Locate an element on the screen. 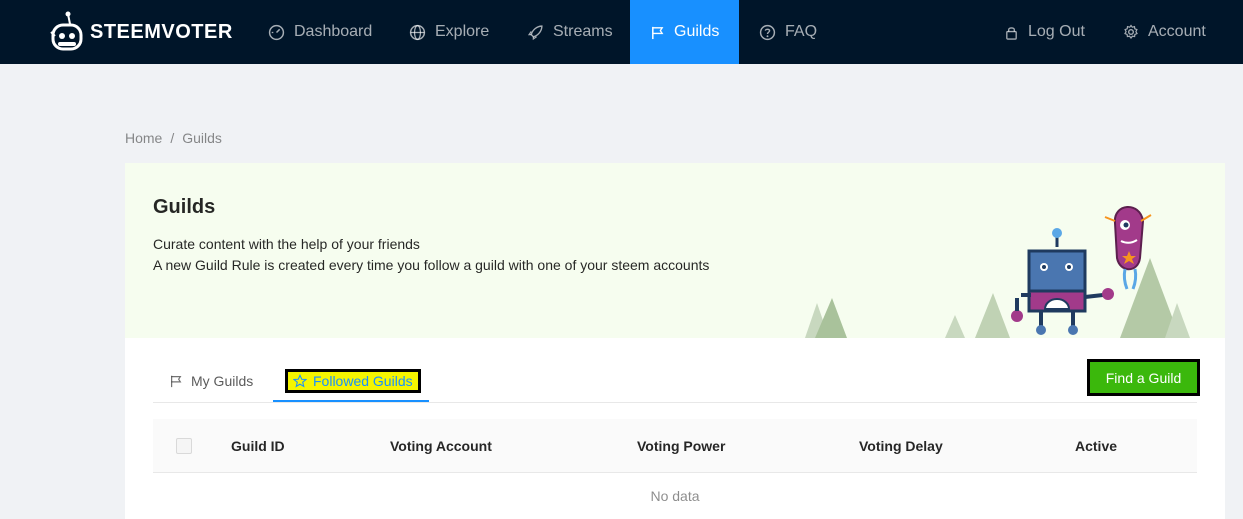 This screenshot has width=1243, height=519. tab-followed-guilds: Followed Guilds is located at coordinates (353, 381).